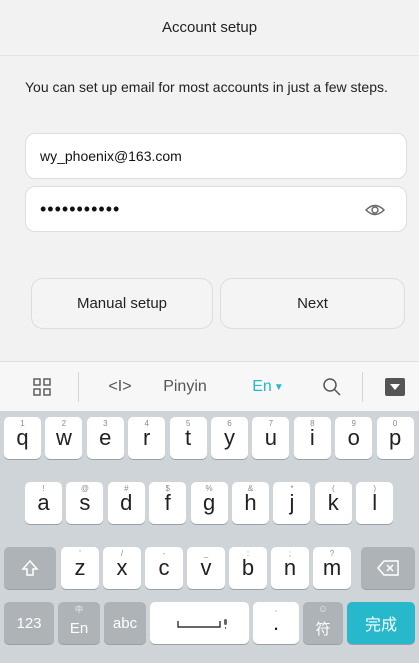 The height and width of the screenshot is (663, 419). I want to click on key-label: z, so click(80, 567).